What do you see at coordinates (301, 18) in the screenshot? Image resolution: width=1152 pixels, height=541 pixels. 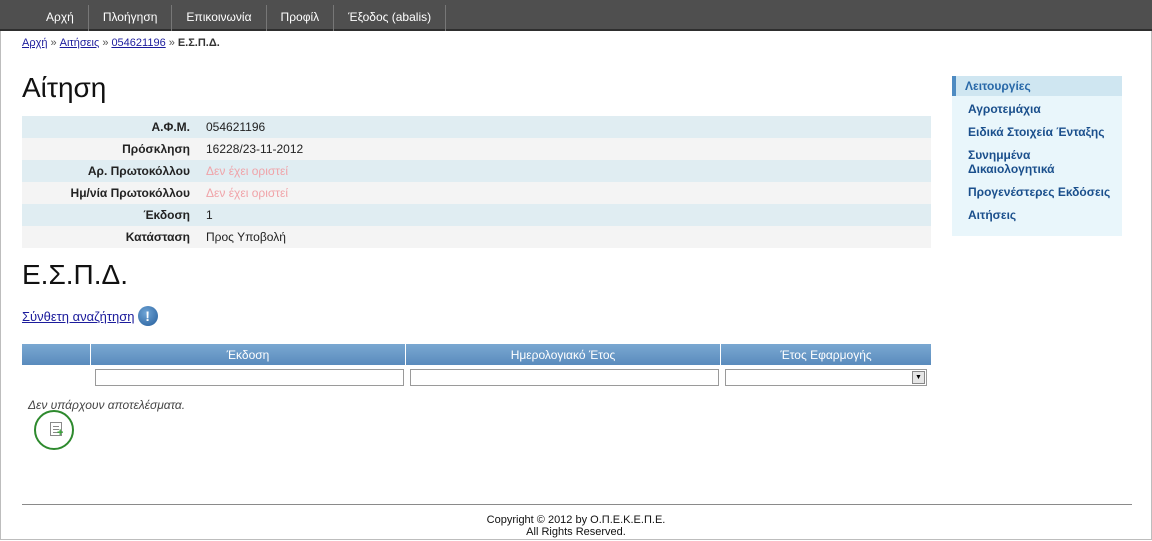 I see `nav-profile: Προφίλ` at bounding box center [301, 18].